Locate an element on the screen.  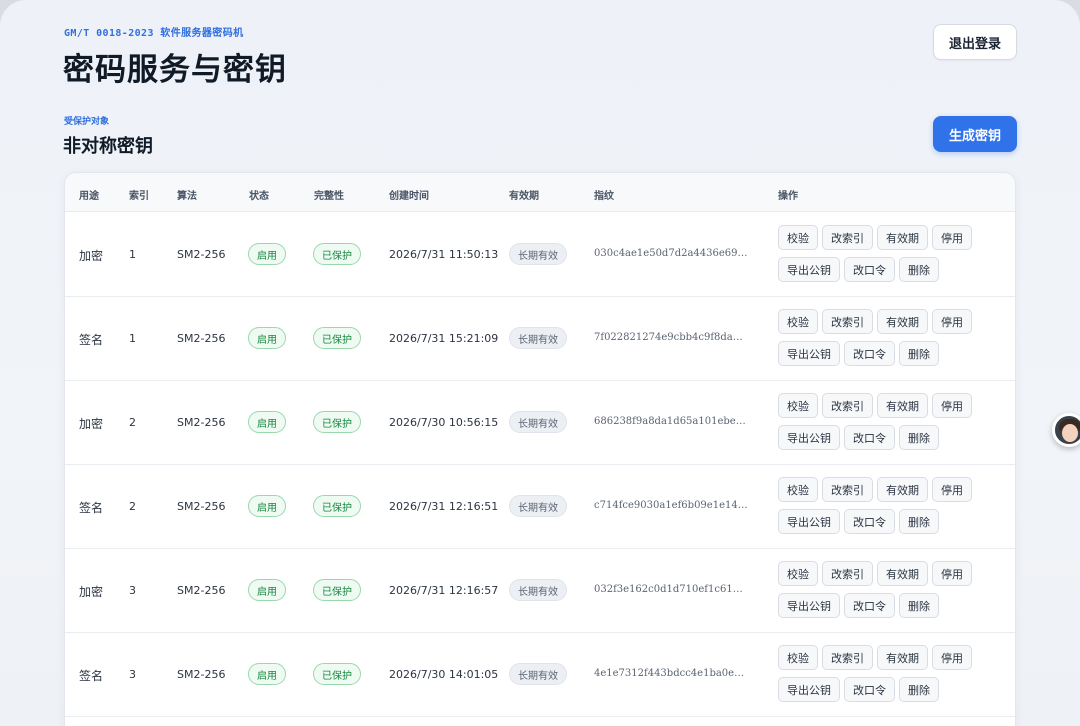
cell-index: 3 is located at coordinates (132, 674).